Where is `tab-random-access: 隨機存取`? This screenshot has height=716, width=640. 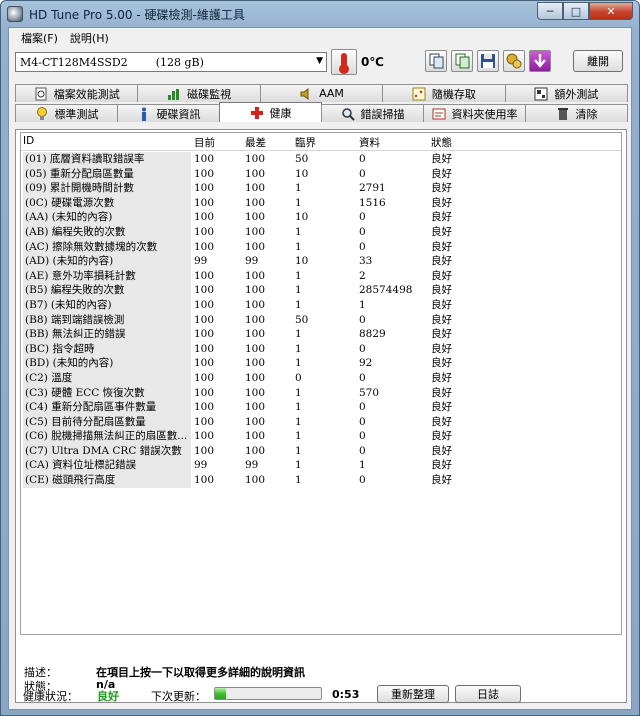 tab-random-access: 隨機存取 is located at coordinates (444, 93).